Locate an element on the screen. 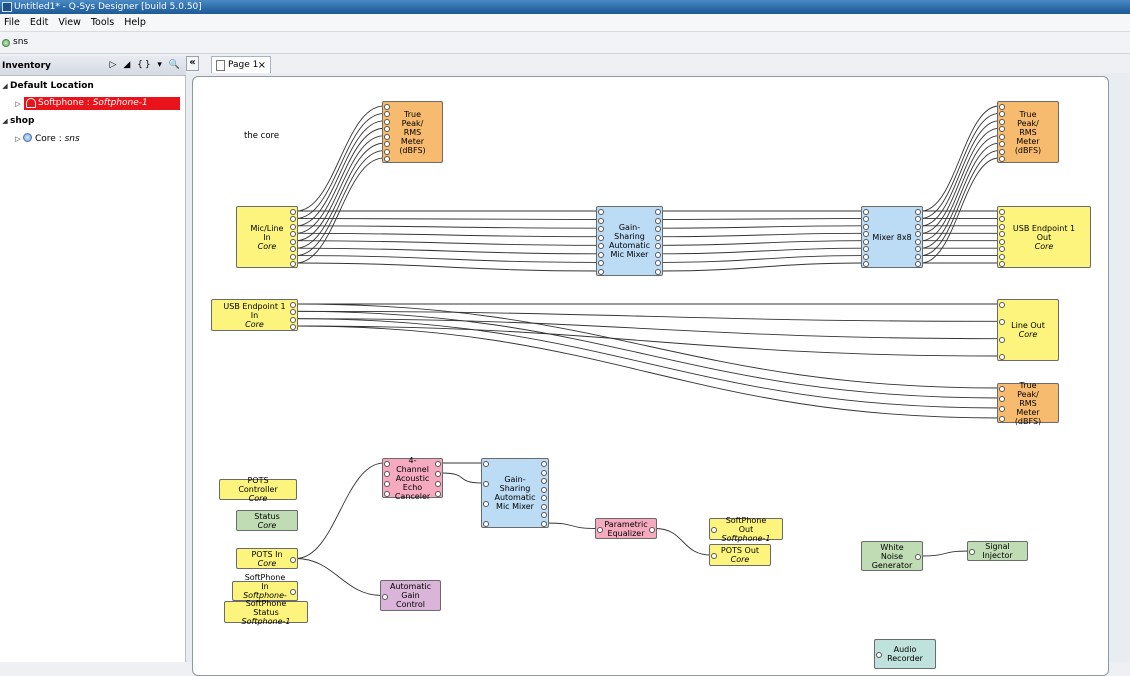  collapse-panel-button: « is located at coordinates (192, 63).